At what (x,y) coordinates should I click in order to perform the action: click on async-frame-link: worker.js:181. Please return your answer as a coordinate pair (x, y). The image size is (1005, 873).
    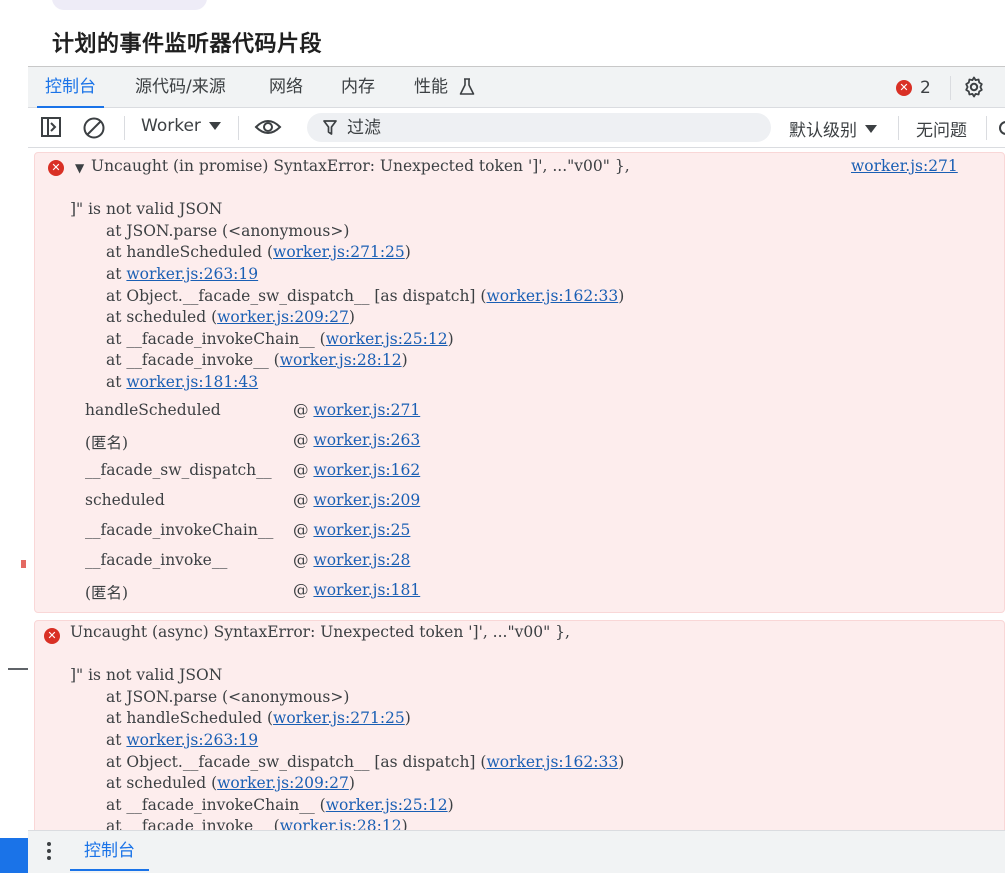
    Looking at the image, I should click on (366, 590).